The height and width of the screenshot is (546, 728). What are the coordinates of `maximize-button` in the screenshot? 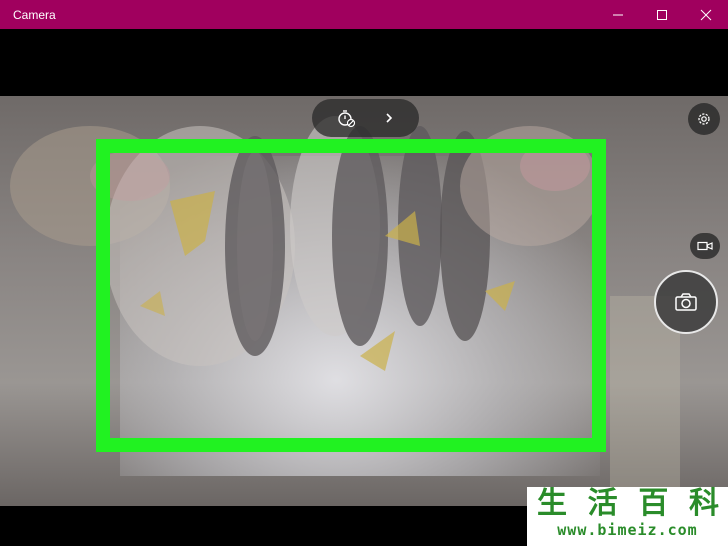 It's located at (662, 14).